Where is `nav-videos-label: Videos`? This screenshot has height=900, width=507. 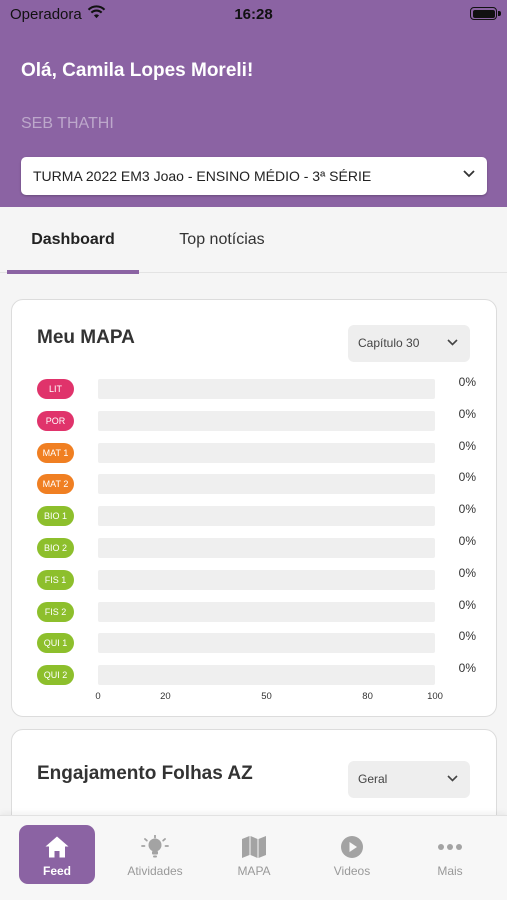
nav-videos-label: Videos is located at coordinates (352, 871).